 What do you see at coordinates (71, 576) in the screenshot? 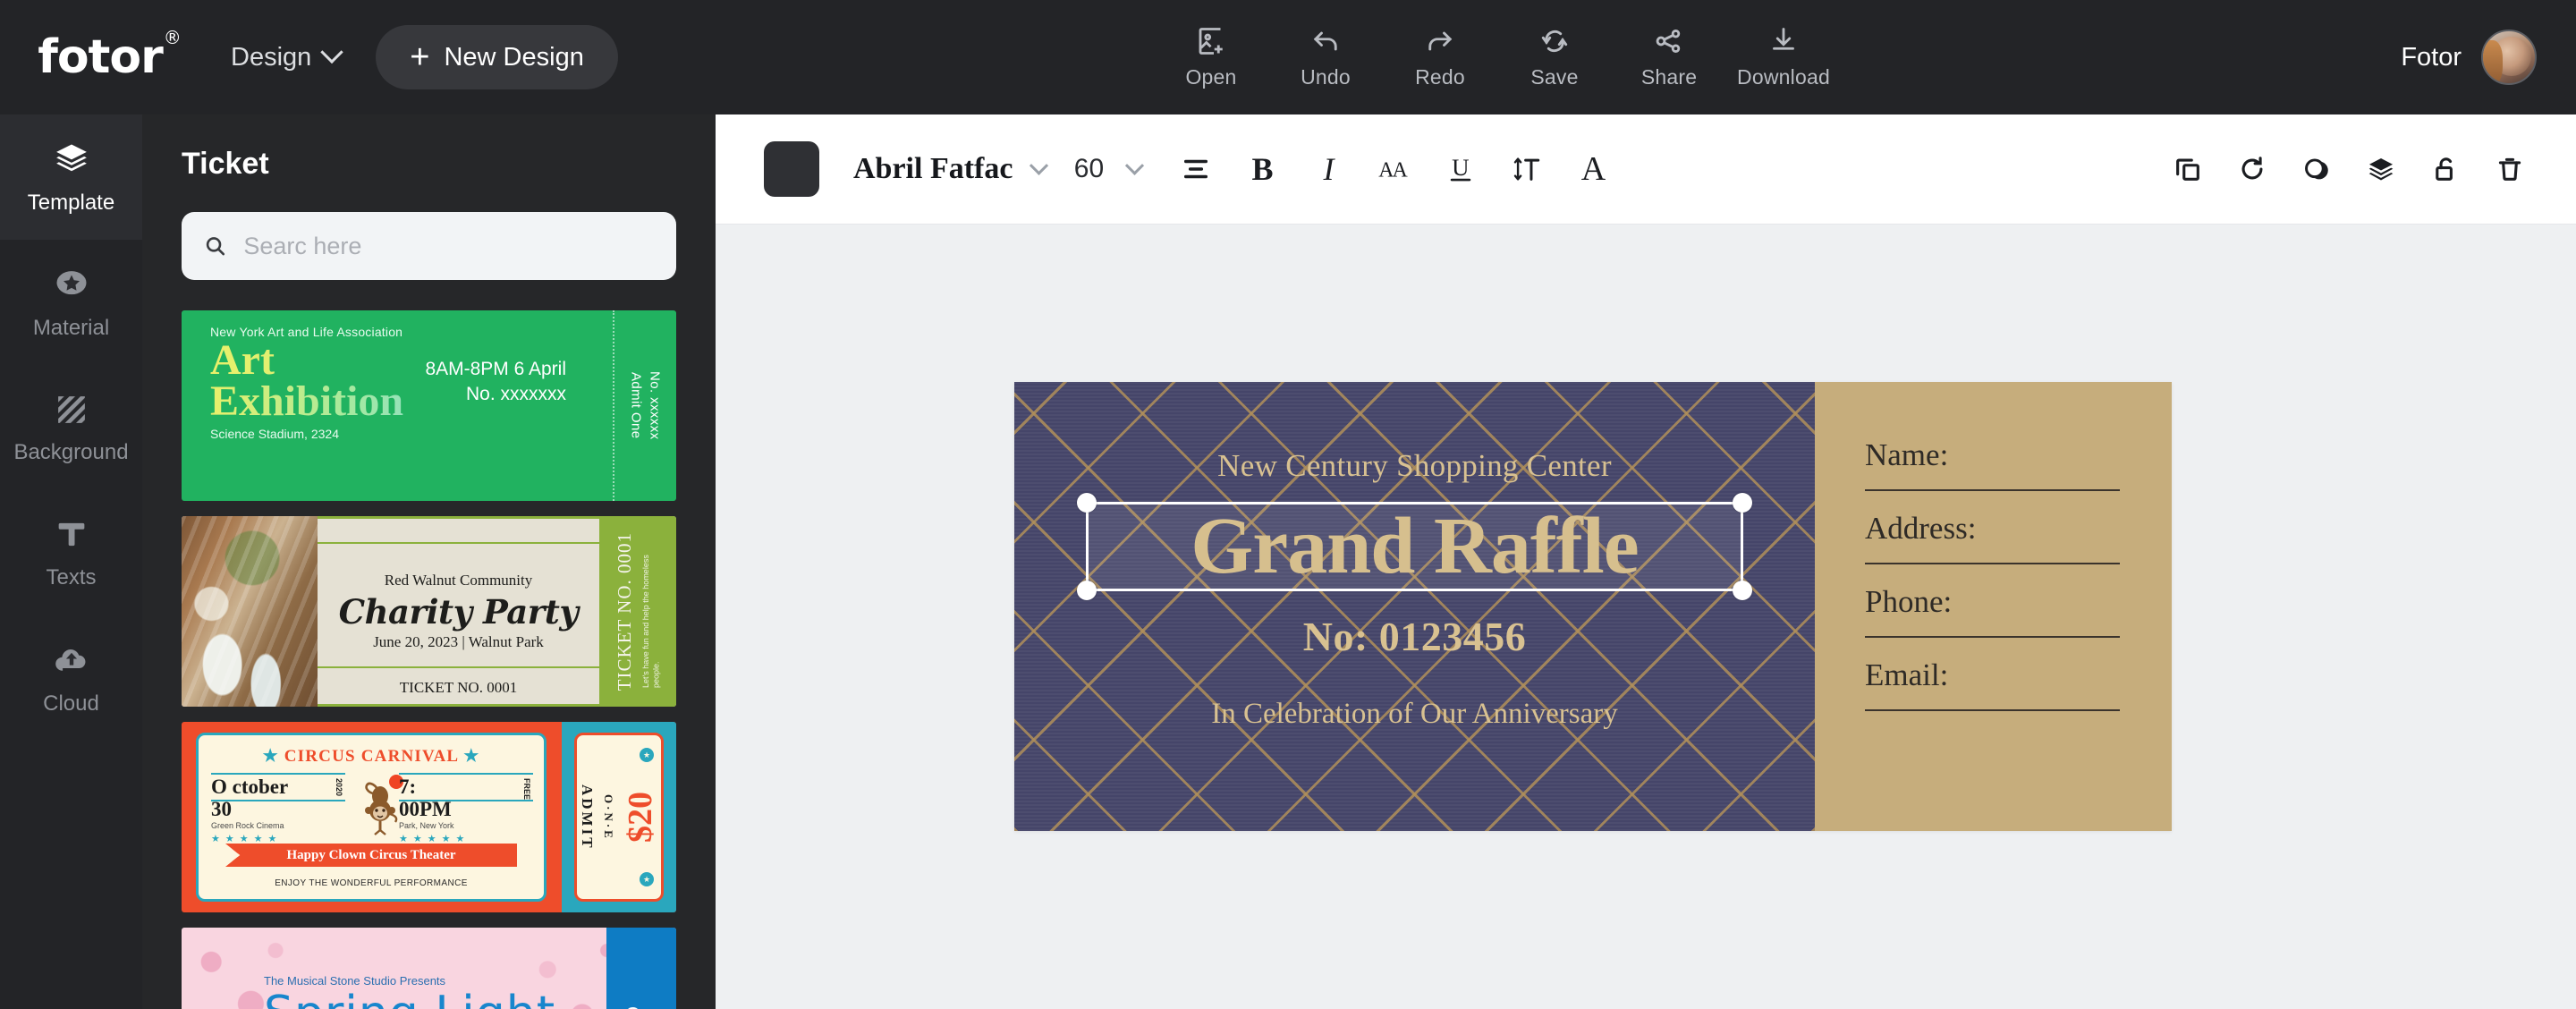
I see `sidebar-item-texts-label: Texts` at bounding box center [71, 576].